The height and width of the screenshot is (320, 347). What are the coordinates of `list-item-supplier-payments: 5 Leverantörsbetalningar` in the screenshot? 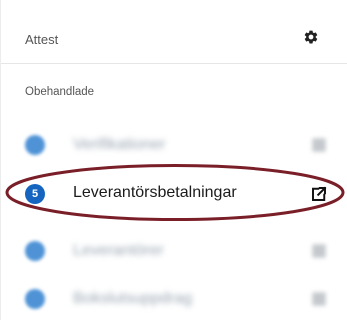 It's located at (174, 196).